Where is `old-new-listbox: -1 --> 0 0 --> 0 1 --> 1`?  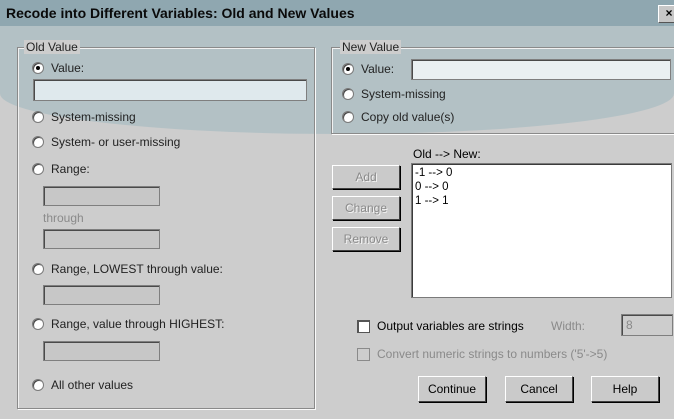
old-new-listbox: -1 --> 0 0 --> 0 1 --> 1 is located at coordinates (541, 230).